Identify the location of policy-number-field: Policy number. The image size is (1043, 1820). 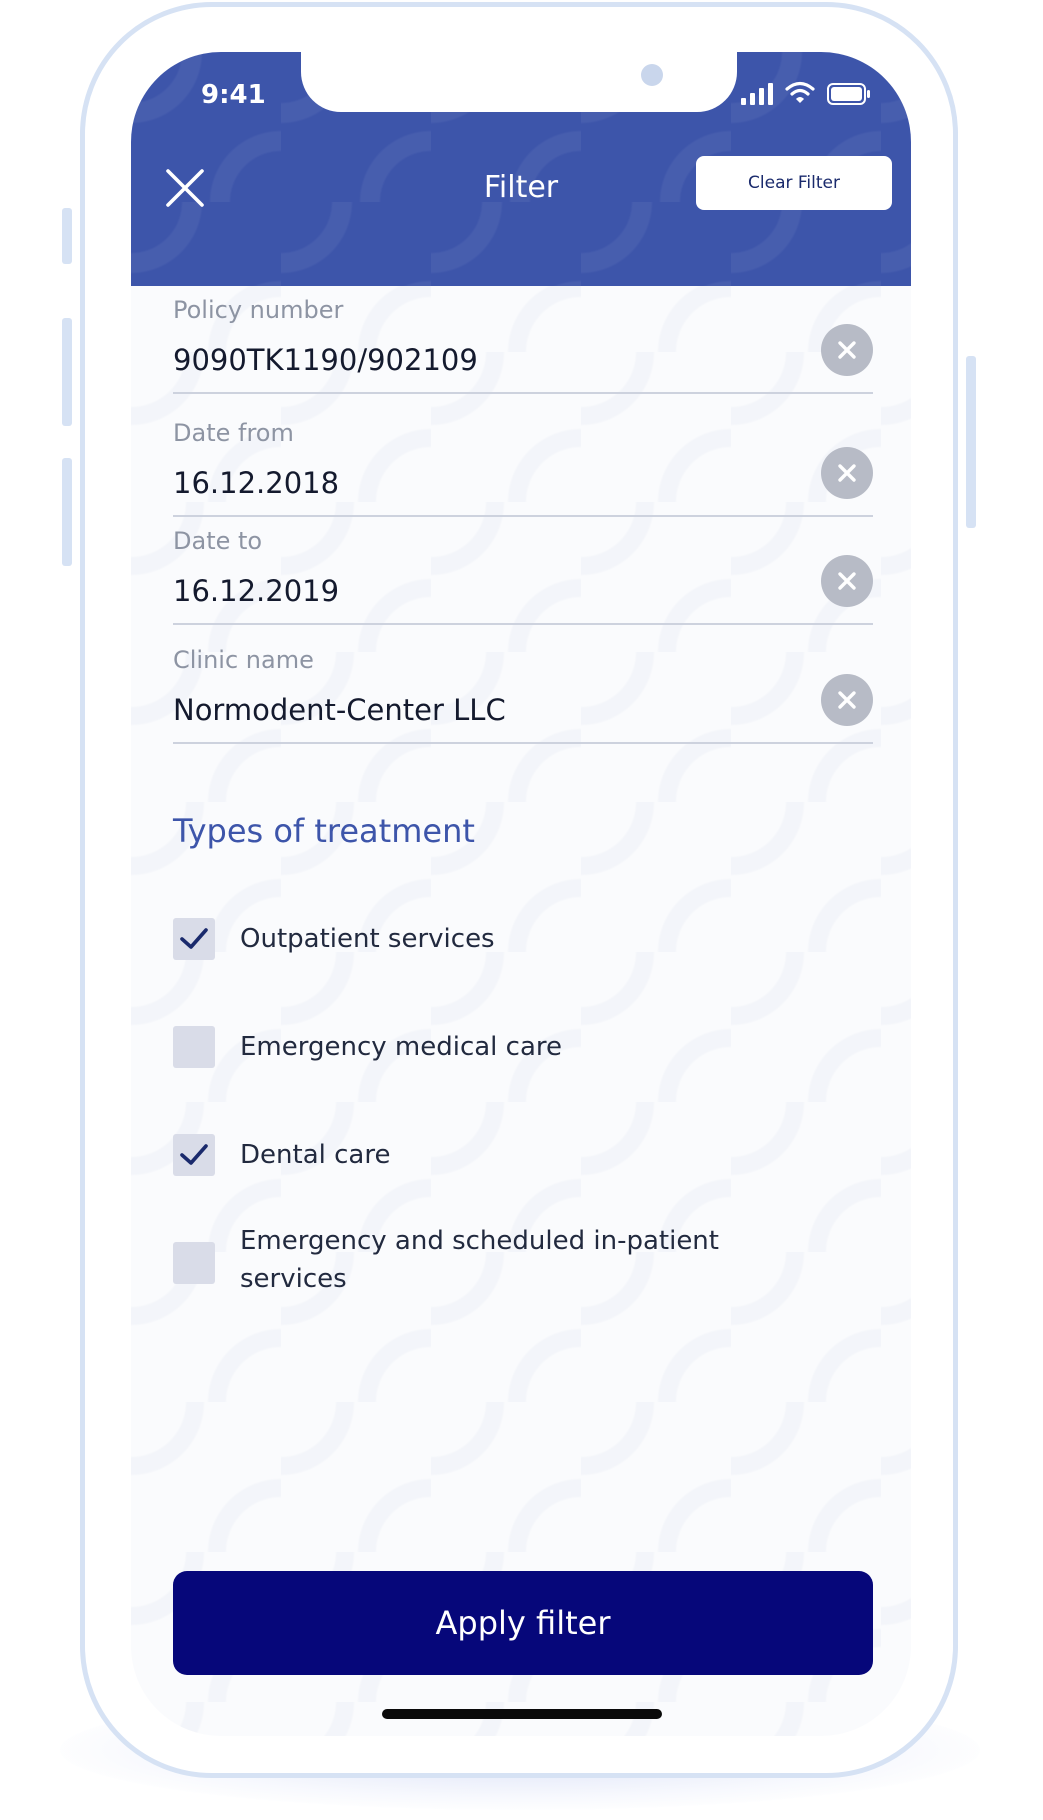
(523, 345).